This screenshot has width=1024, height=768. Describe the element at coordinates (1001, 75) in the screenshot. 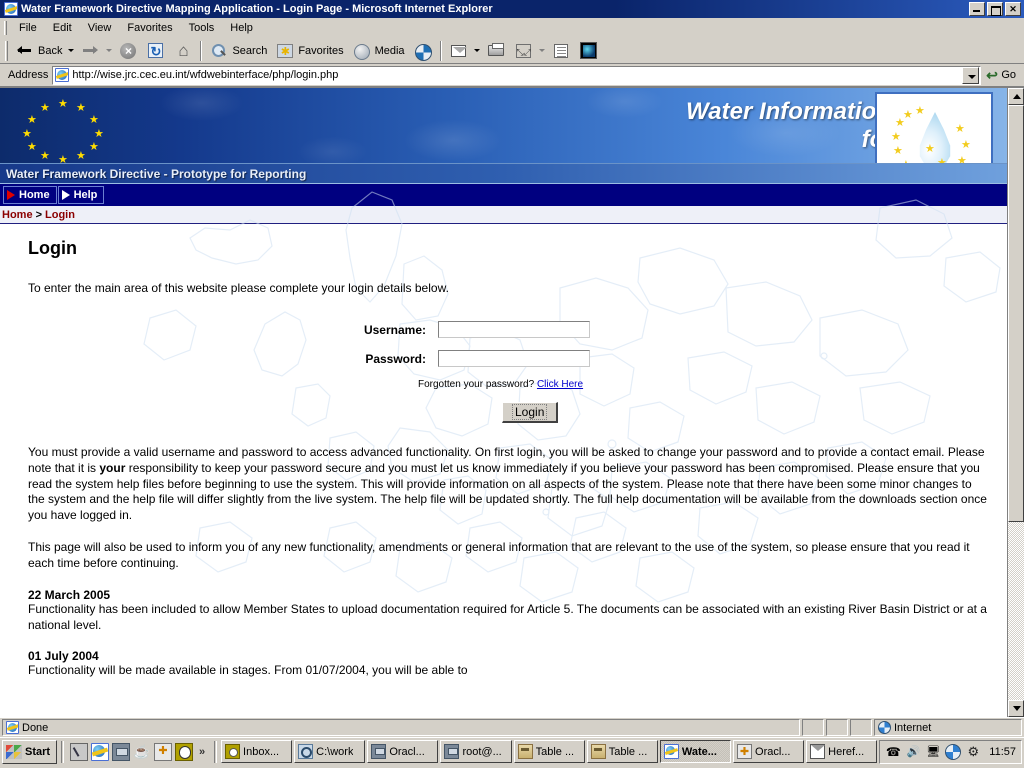

I see `go-button: Go` at that location.